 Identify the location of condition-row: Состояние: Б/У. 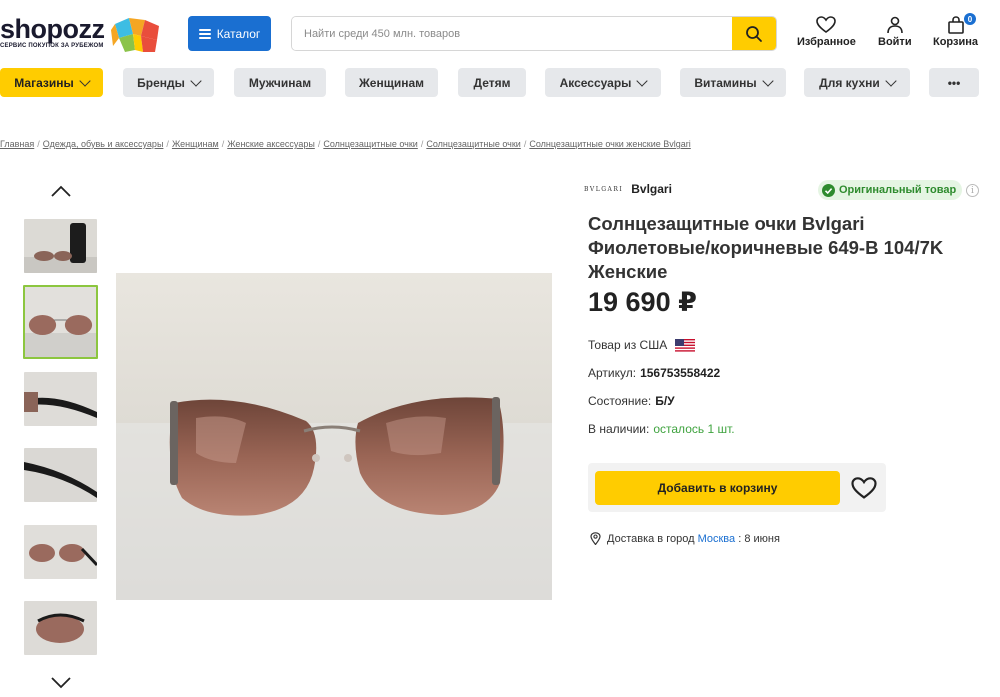
(631, 401).